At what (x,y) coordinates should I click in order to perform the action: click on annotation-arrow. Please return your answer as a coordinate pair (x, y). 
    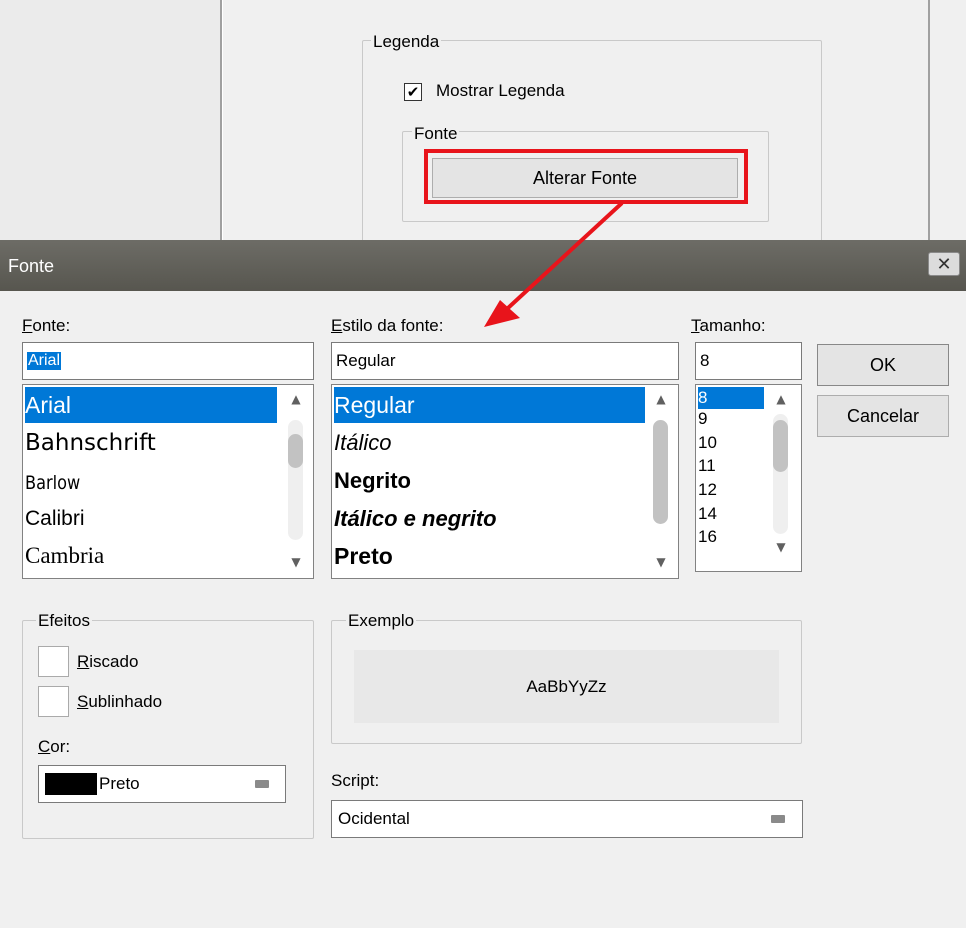
    Looking at the image, I should click on (554, 264).